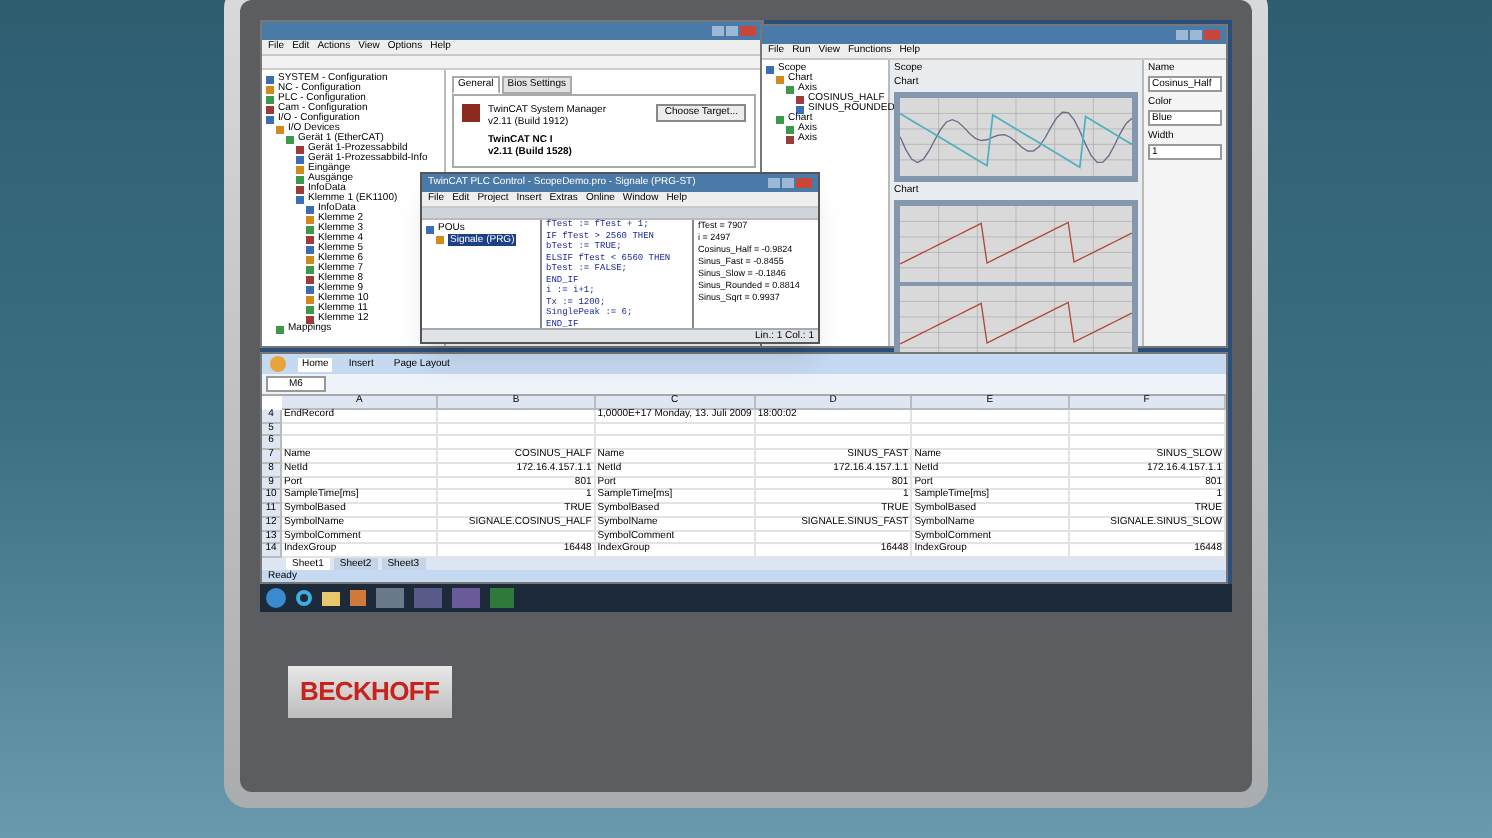 The width and height of the screenshot is (1492, 838). I want to click on spreadsheet-icon, so click(502, 598).